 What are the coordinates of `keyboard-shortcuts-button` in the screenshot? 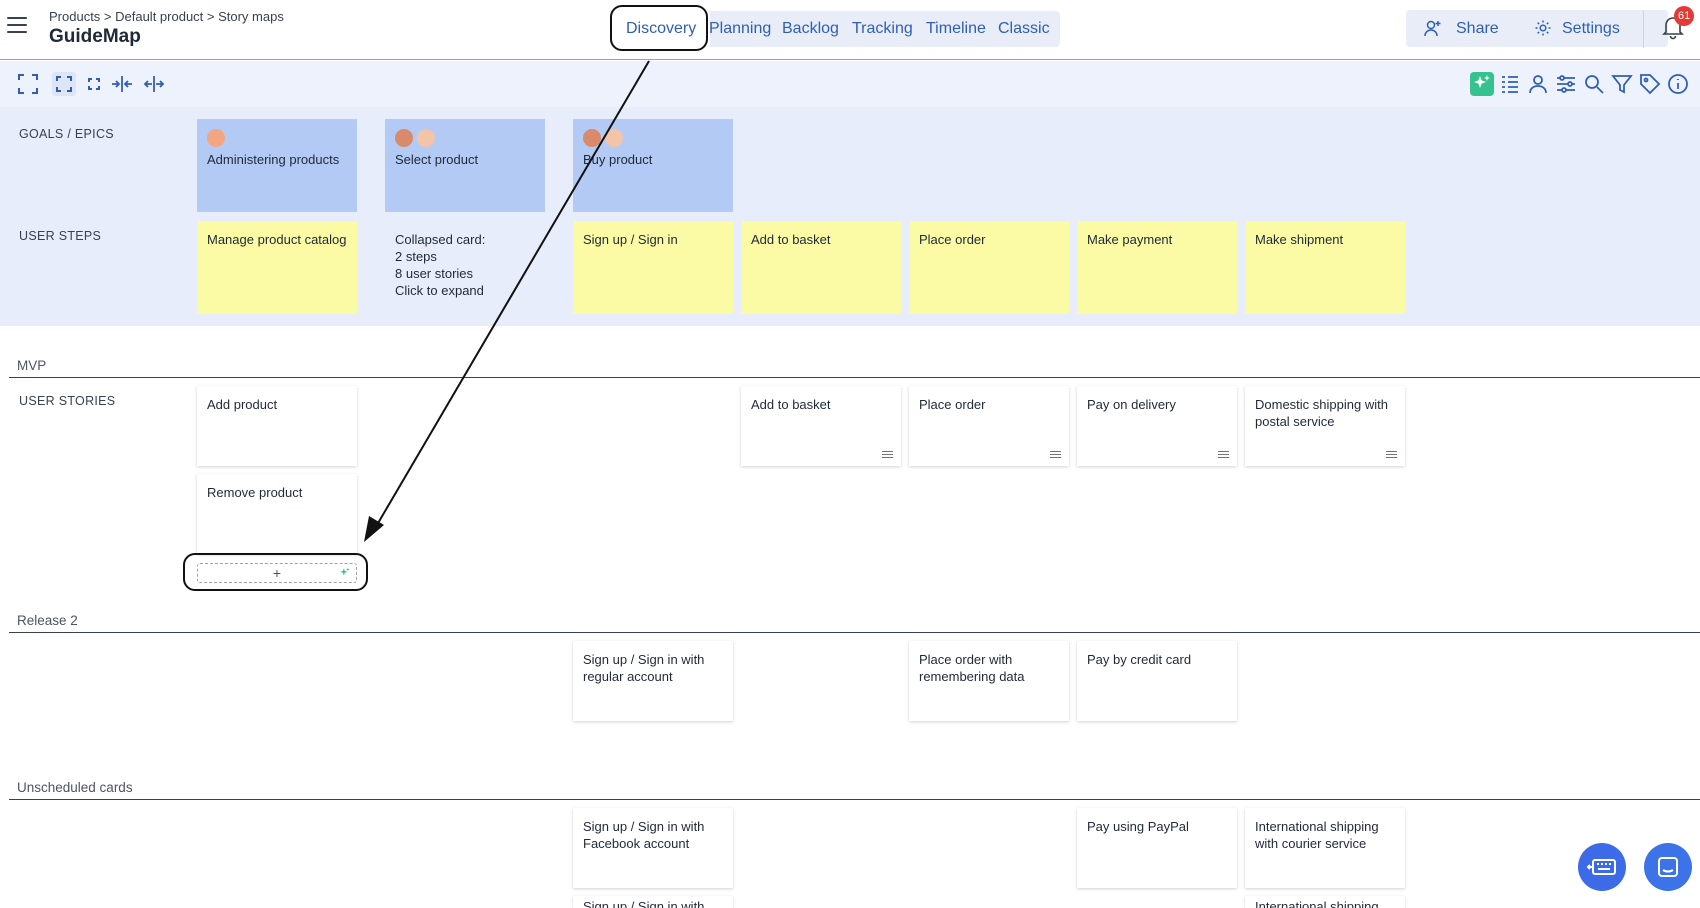 It's located at (1602, 867).